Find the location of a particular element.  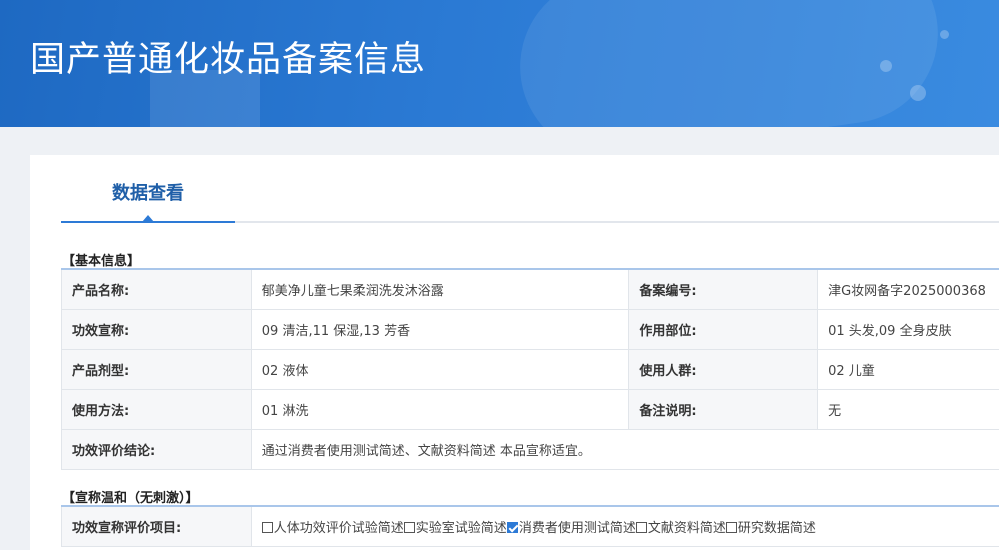

tab-data-view: 数据查看 is located at coordinates (148, 189).